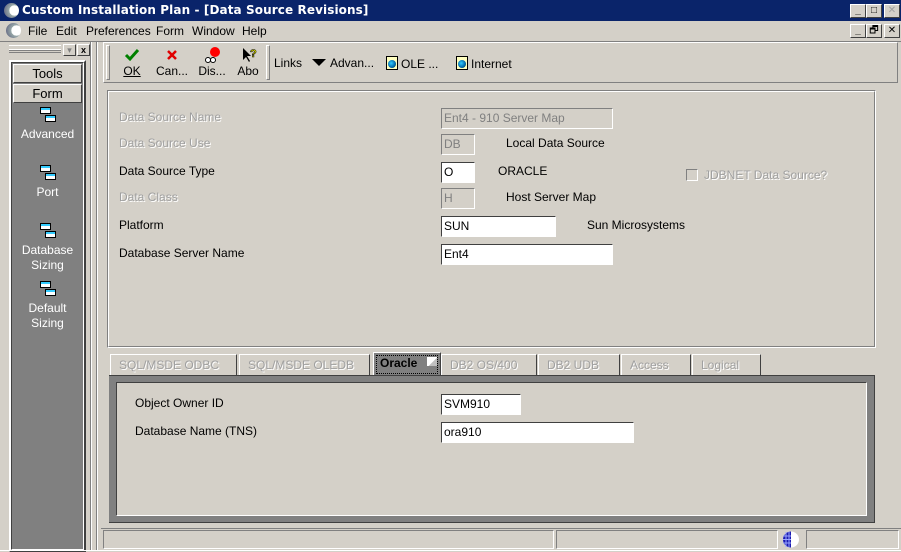  What do you see at coordinates (498, 226) in the screenshot?
I see `platform-field: SUN` at bounding box center [498, 226].